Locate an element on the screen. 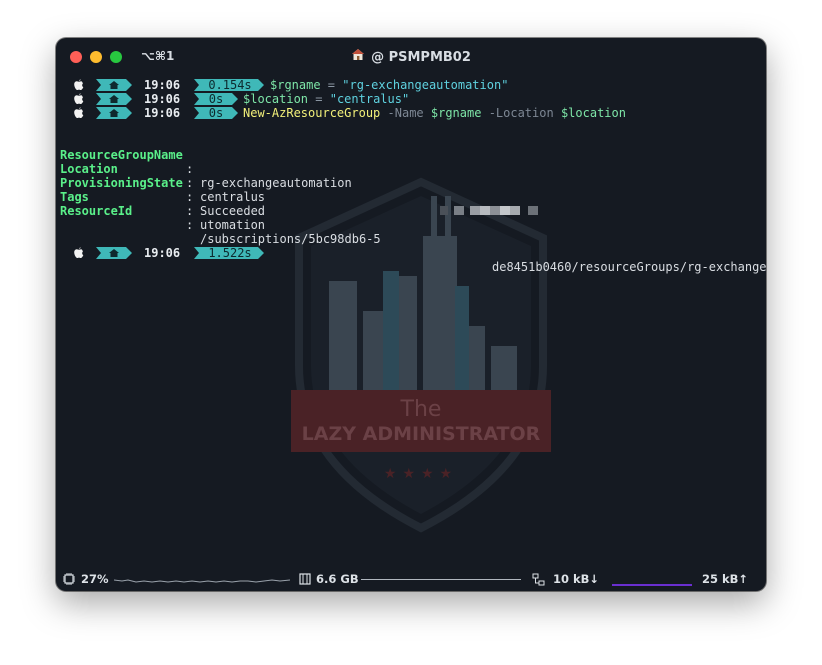 This screenshot has height=665, width=822. output-row: ProvisioningState : Succeeded is located at coordinates (163, 197).